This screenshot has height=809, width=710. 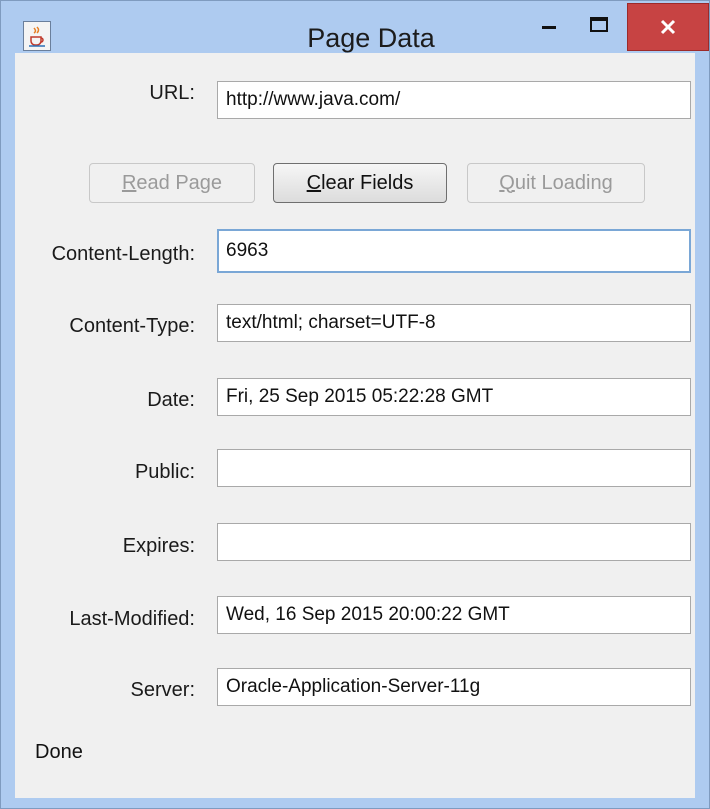 I want to click on content-length-field, so click(x=454, y=251).